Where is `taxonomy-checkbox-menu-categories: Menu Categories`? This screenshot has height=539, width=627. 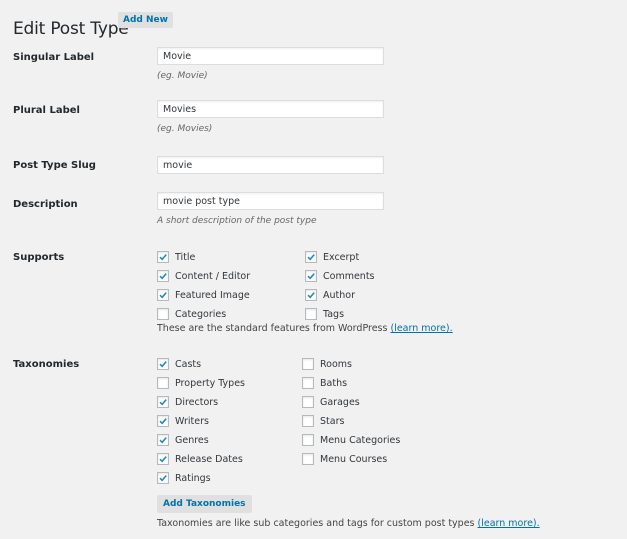
taxonomy-checkbox-menu-categories: Menu Categories is located at coordinates (351, 440).